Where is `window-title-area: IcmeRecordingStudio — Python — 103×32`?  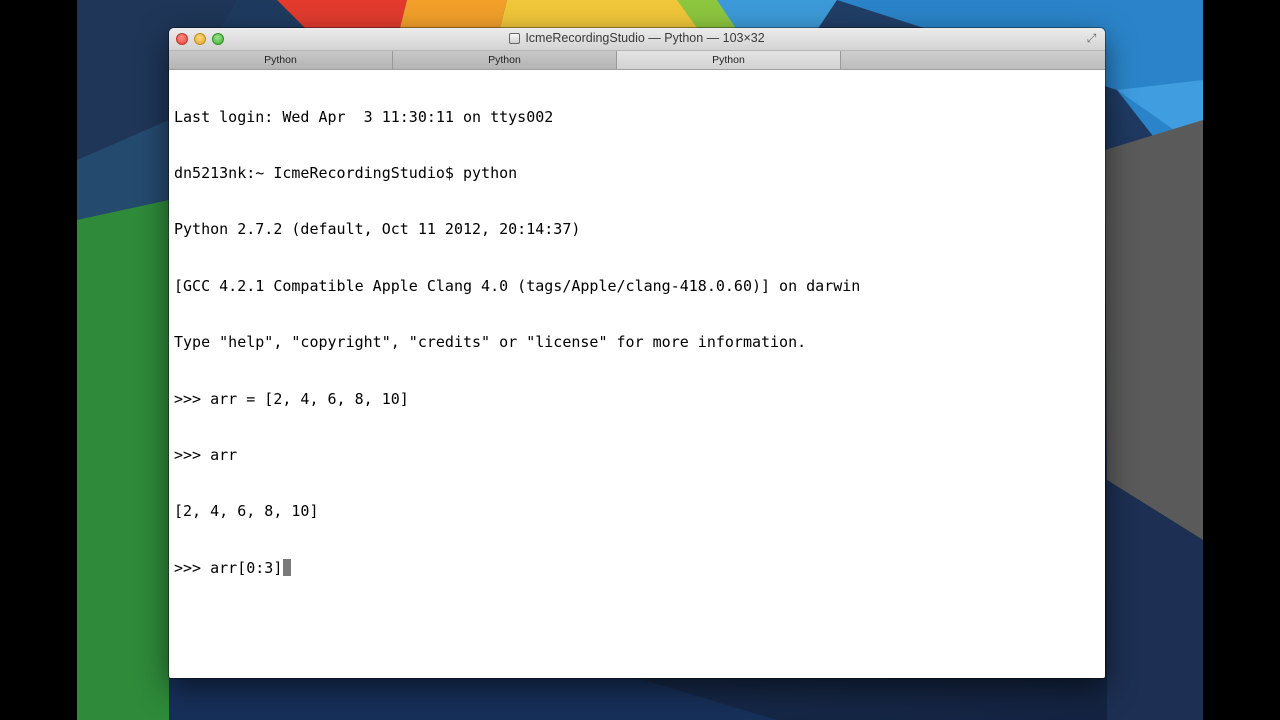 window-title-area: IcmeRecordingStudio — Python — 103×32 is located at coordinates (637, 38).